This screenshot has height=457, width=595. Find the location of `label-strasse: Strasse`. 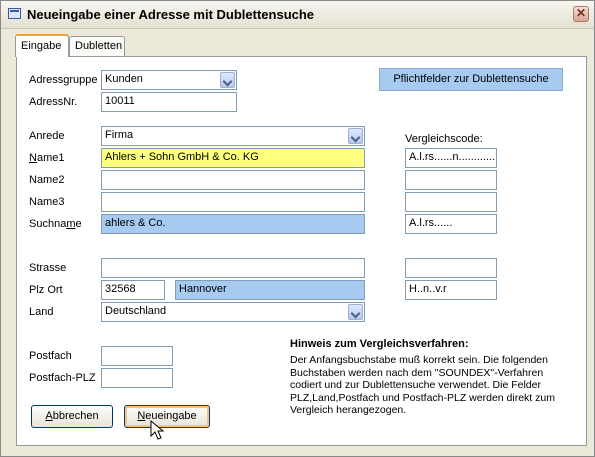

label-strasse: Strasse is located at coordinates (48, 268).